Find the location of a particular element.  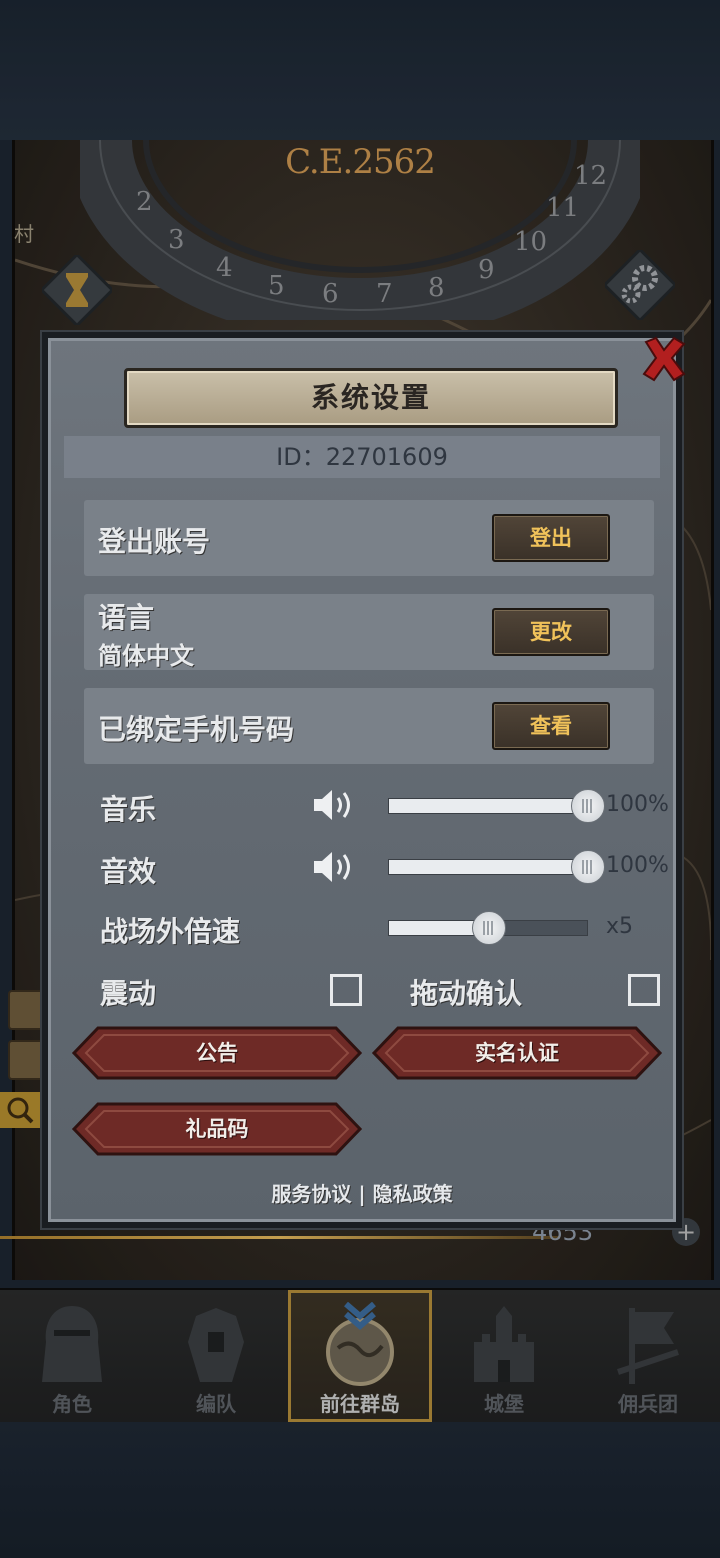

speed-slider is located at coordinates (488, 928).